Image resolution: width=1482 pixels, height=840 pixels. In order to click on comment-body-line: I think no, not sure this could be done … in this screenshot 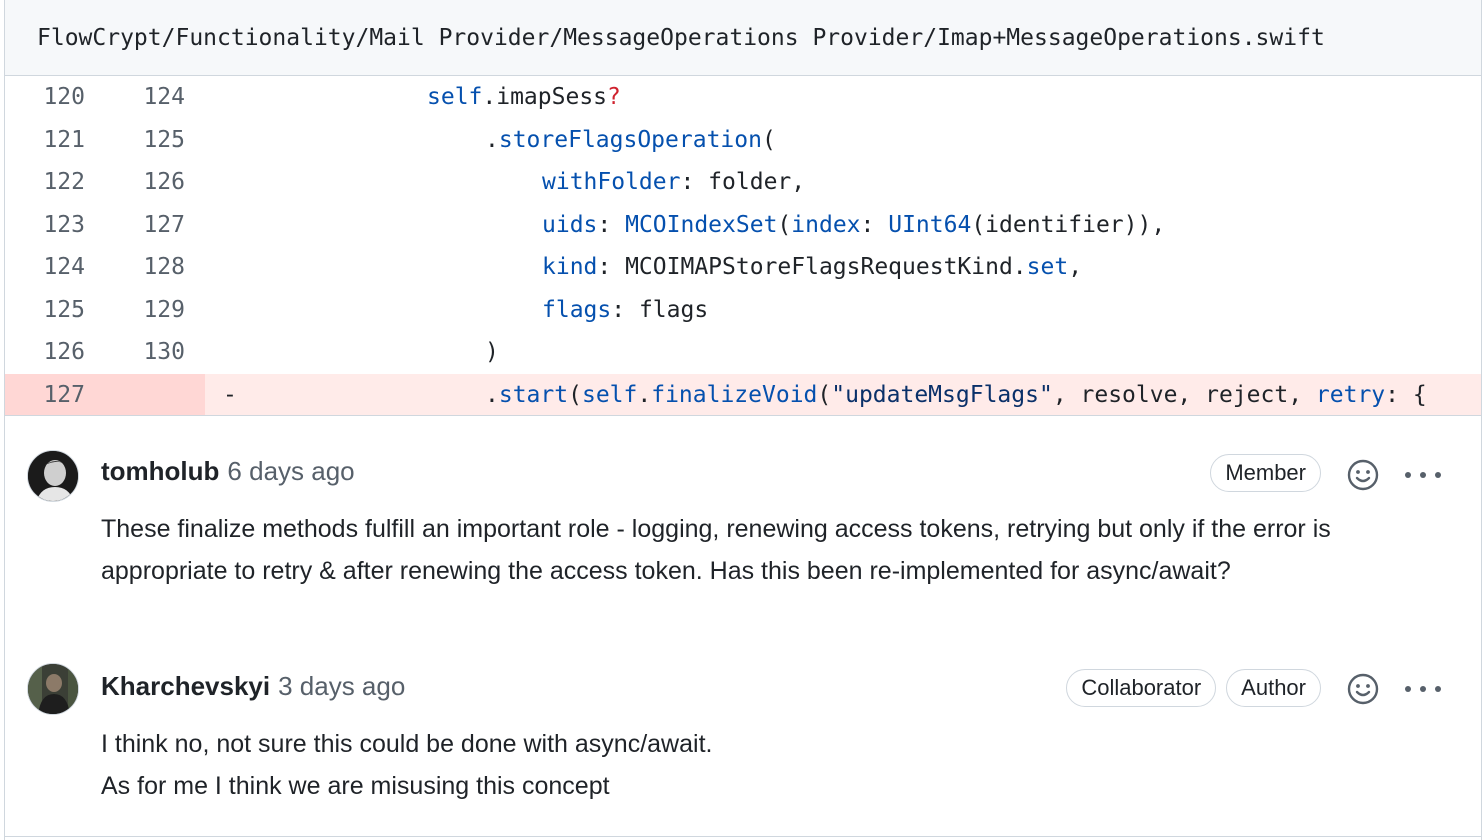, I will do `click(407, 744)`.